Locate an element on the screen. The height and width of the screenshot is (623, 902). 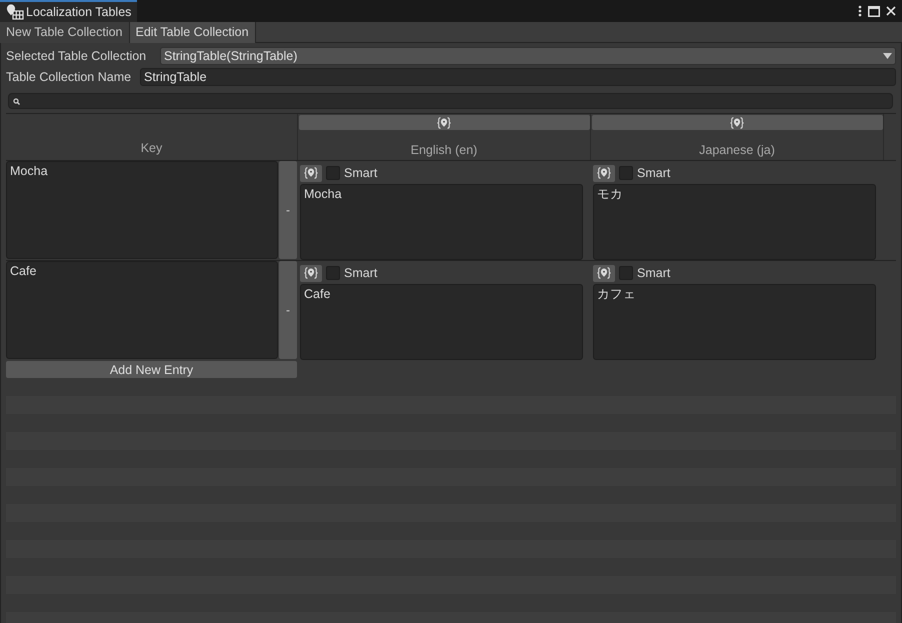
search-field is located at coordinates (450, 101).